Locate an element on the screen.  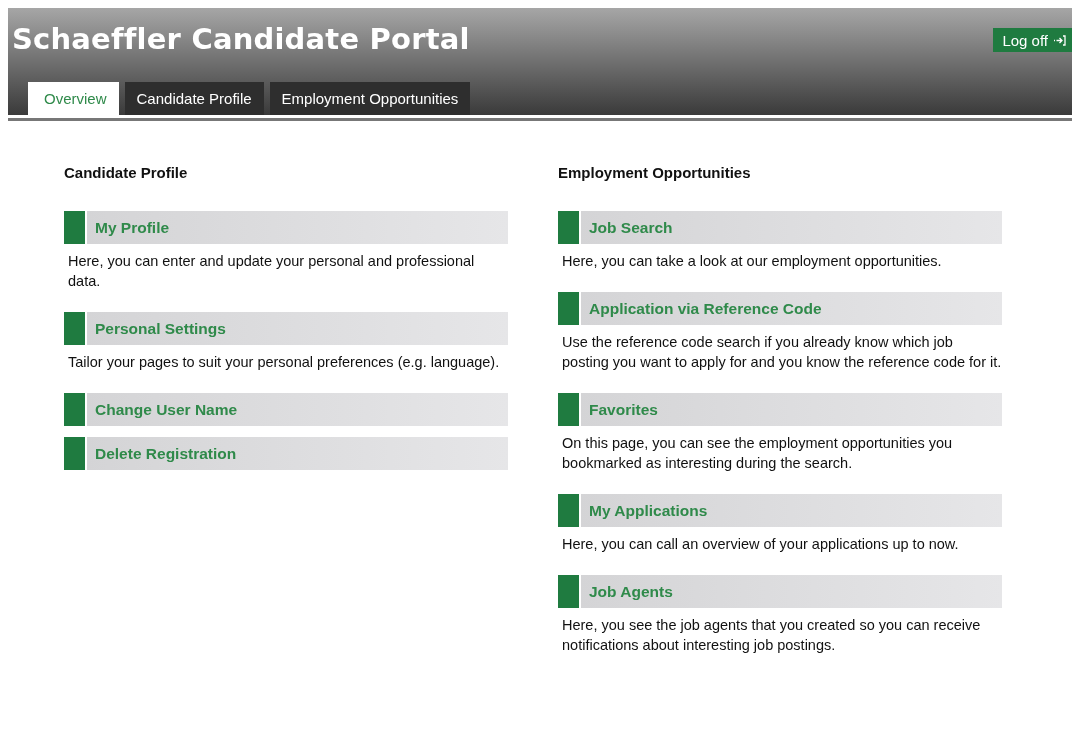
section-heading: Employment Opportunities is located at coordinates (655, 173).